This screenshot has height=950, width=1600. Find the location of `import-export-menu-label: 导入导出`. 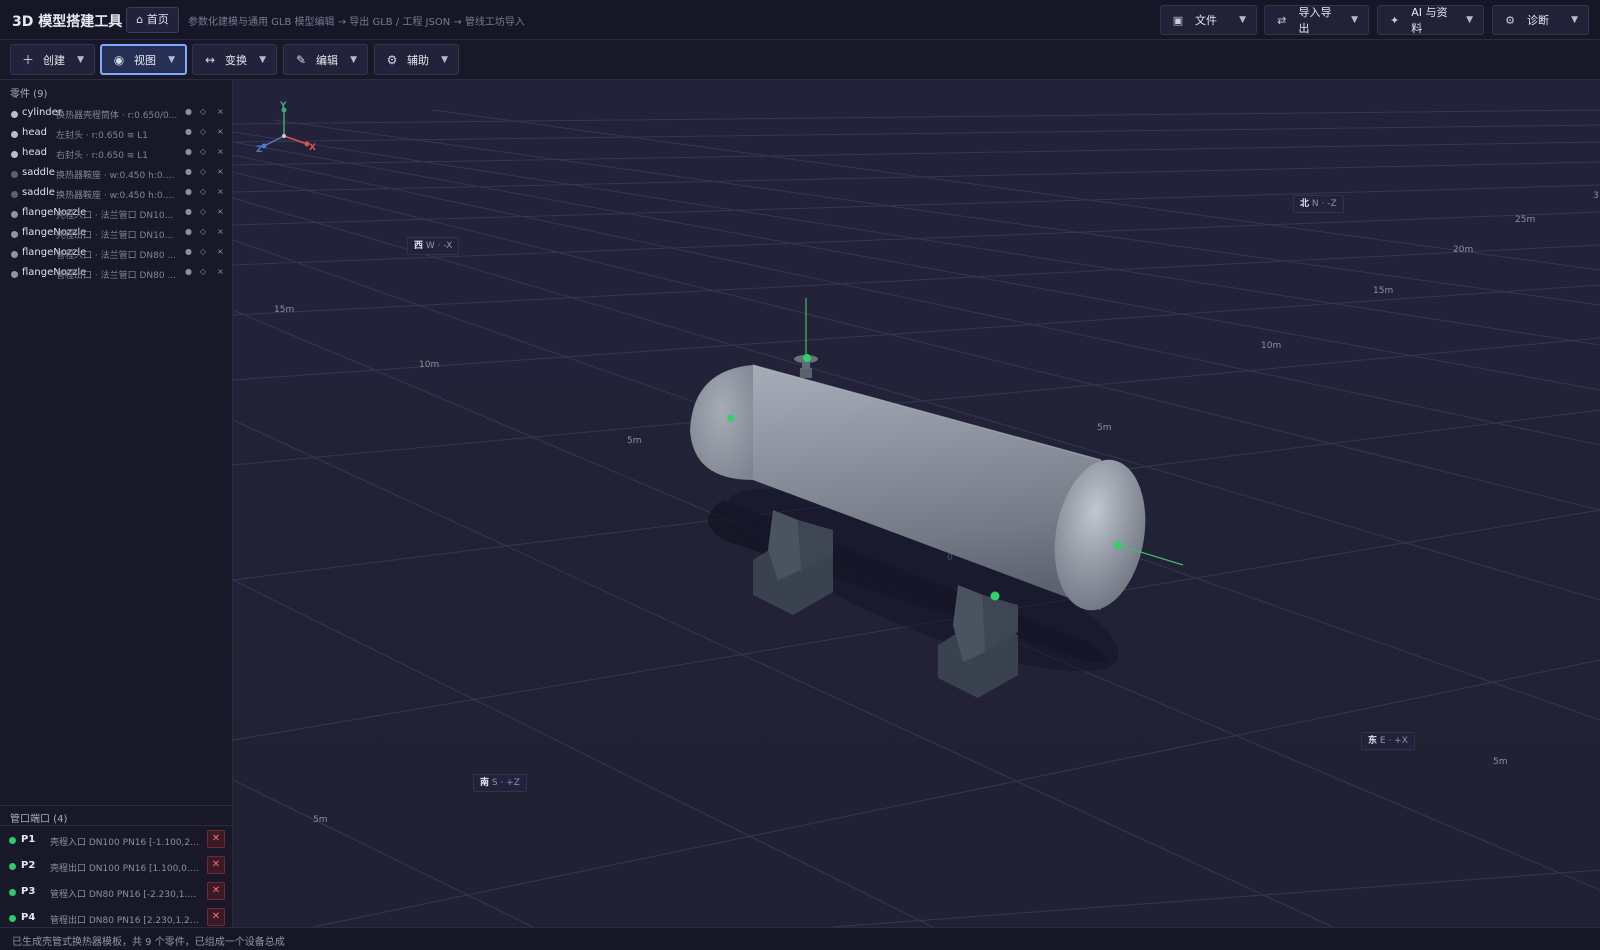

import-export-menu-label: 导入导出 is located at coordinates (1315, 20).